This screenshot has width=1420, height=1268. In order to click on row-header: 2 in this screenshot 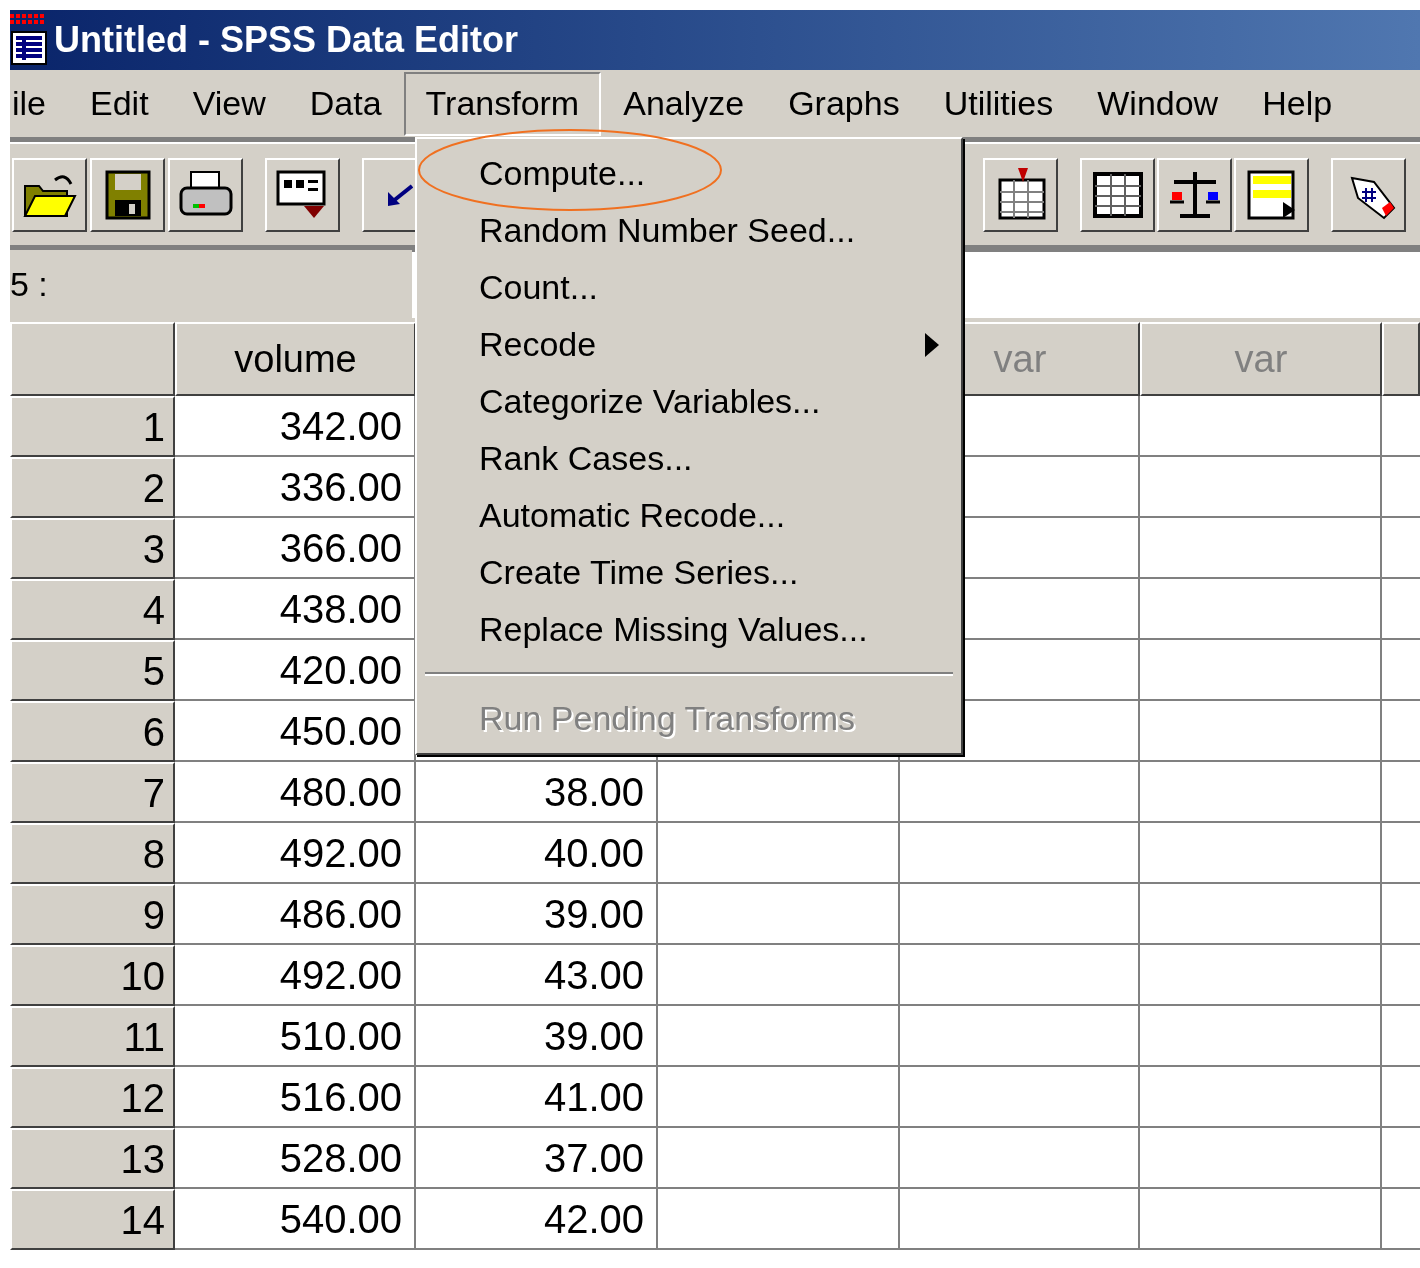, I will do `click(92, 487)`.